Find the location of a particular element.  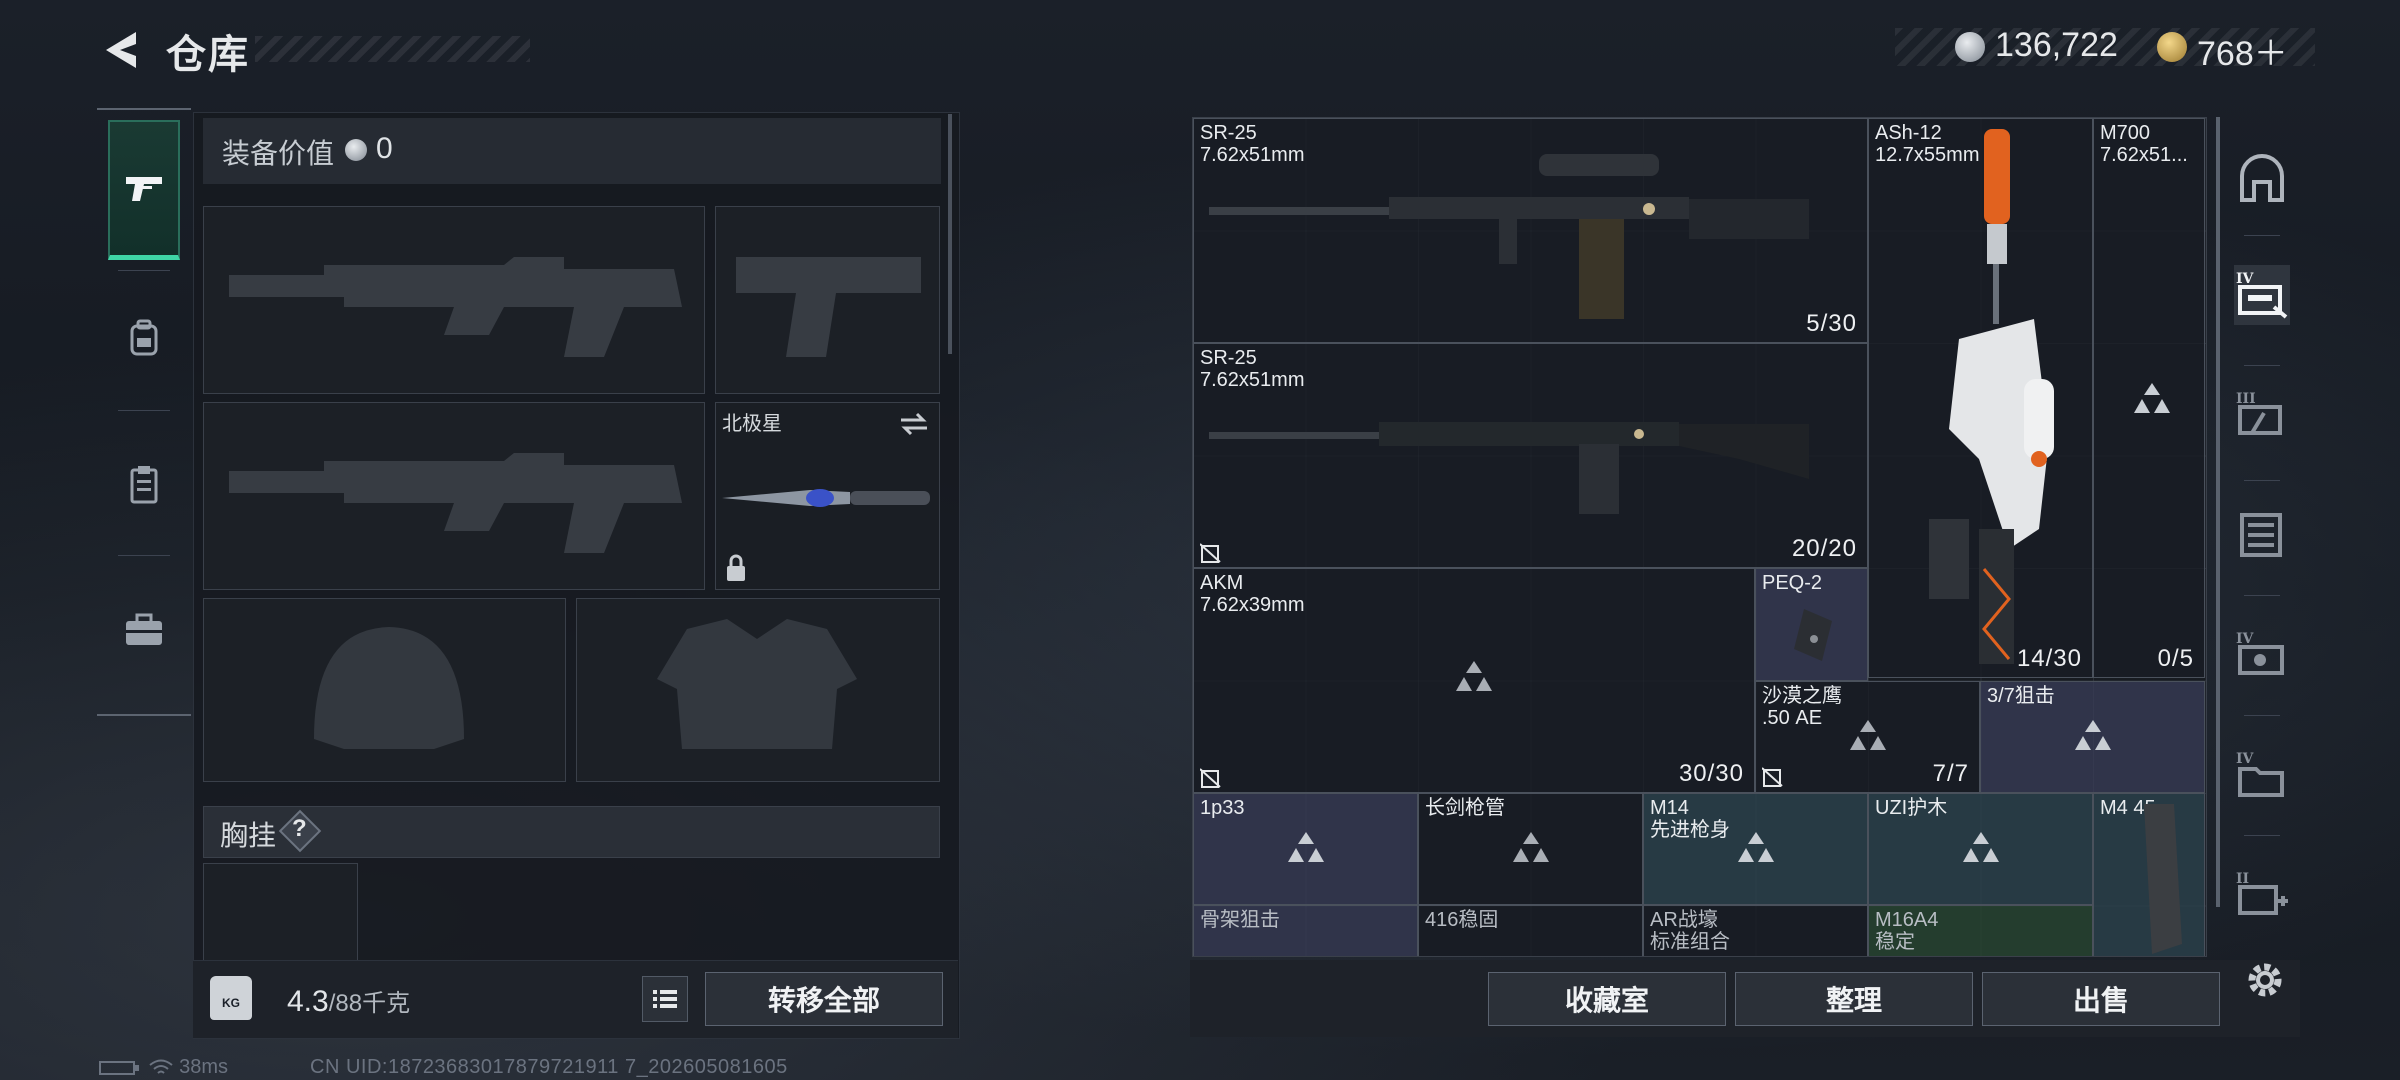

melee-slot-label: 北极星 is located at coordinates (752, 424).